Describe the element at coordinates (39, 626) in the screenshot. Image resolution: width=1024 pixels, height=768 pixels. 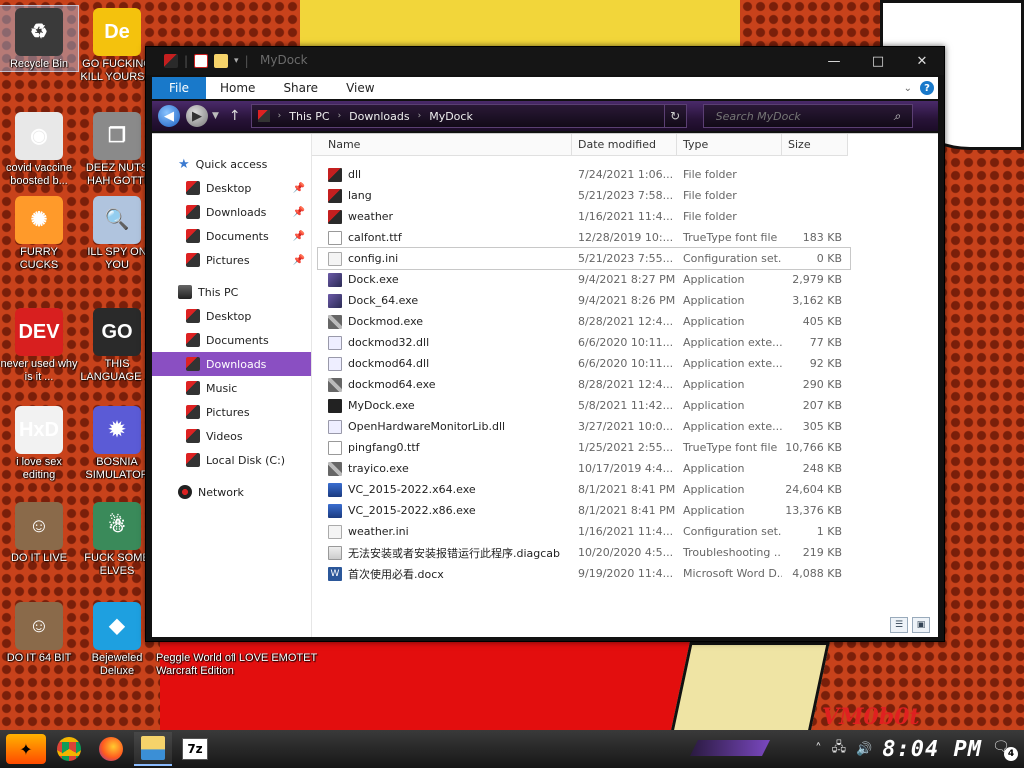
I see `desktop-app-icon: ☺` at that location.